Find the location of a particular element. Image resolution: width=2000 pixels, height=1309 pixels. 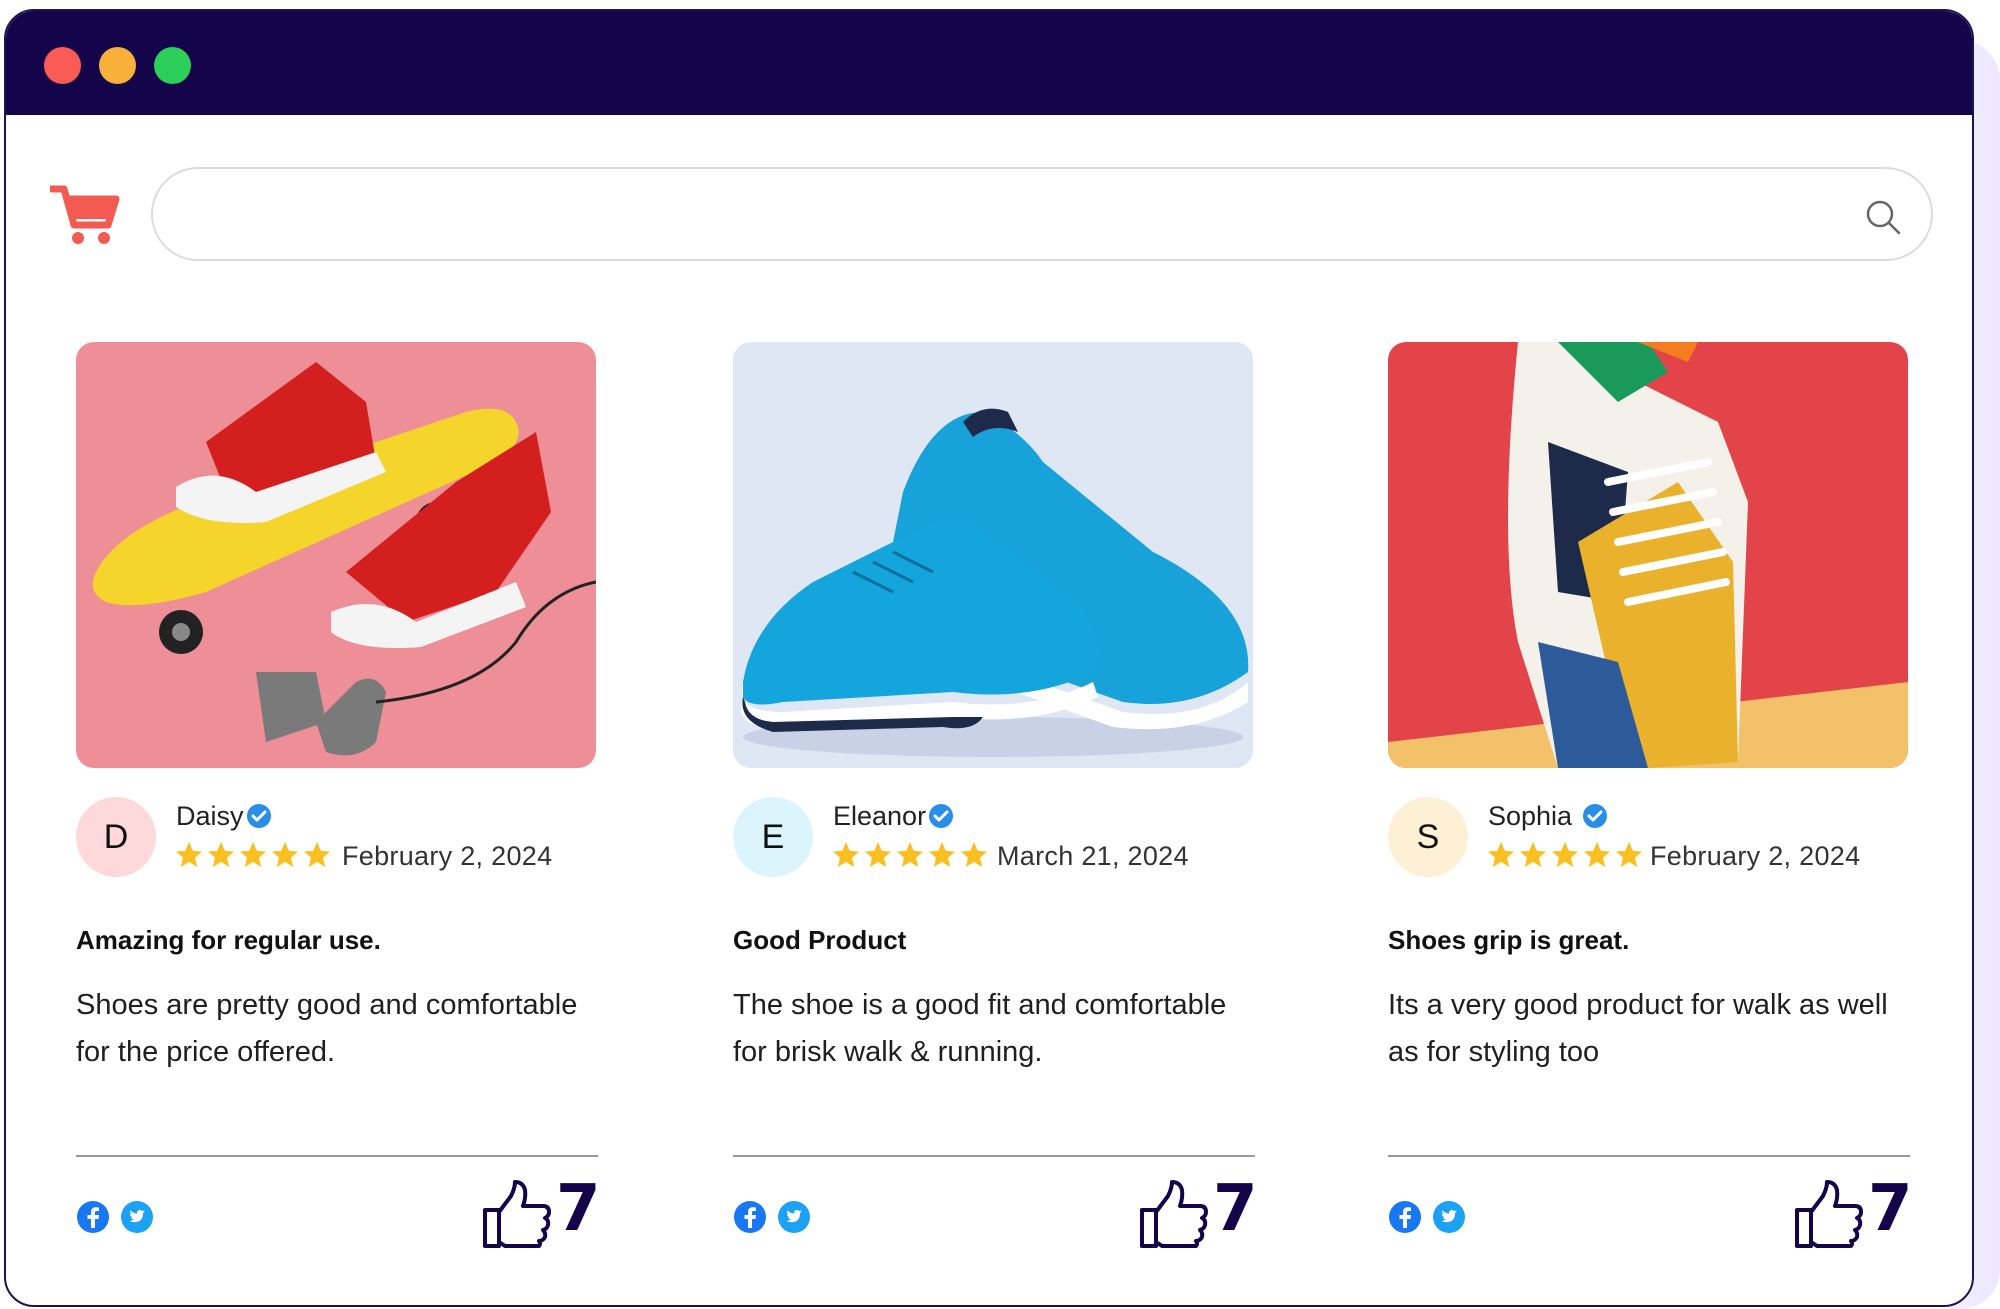

review-title: Amazing for regular use. is located at coordinates (228, 940).